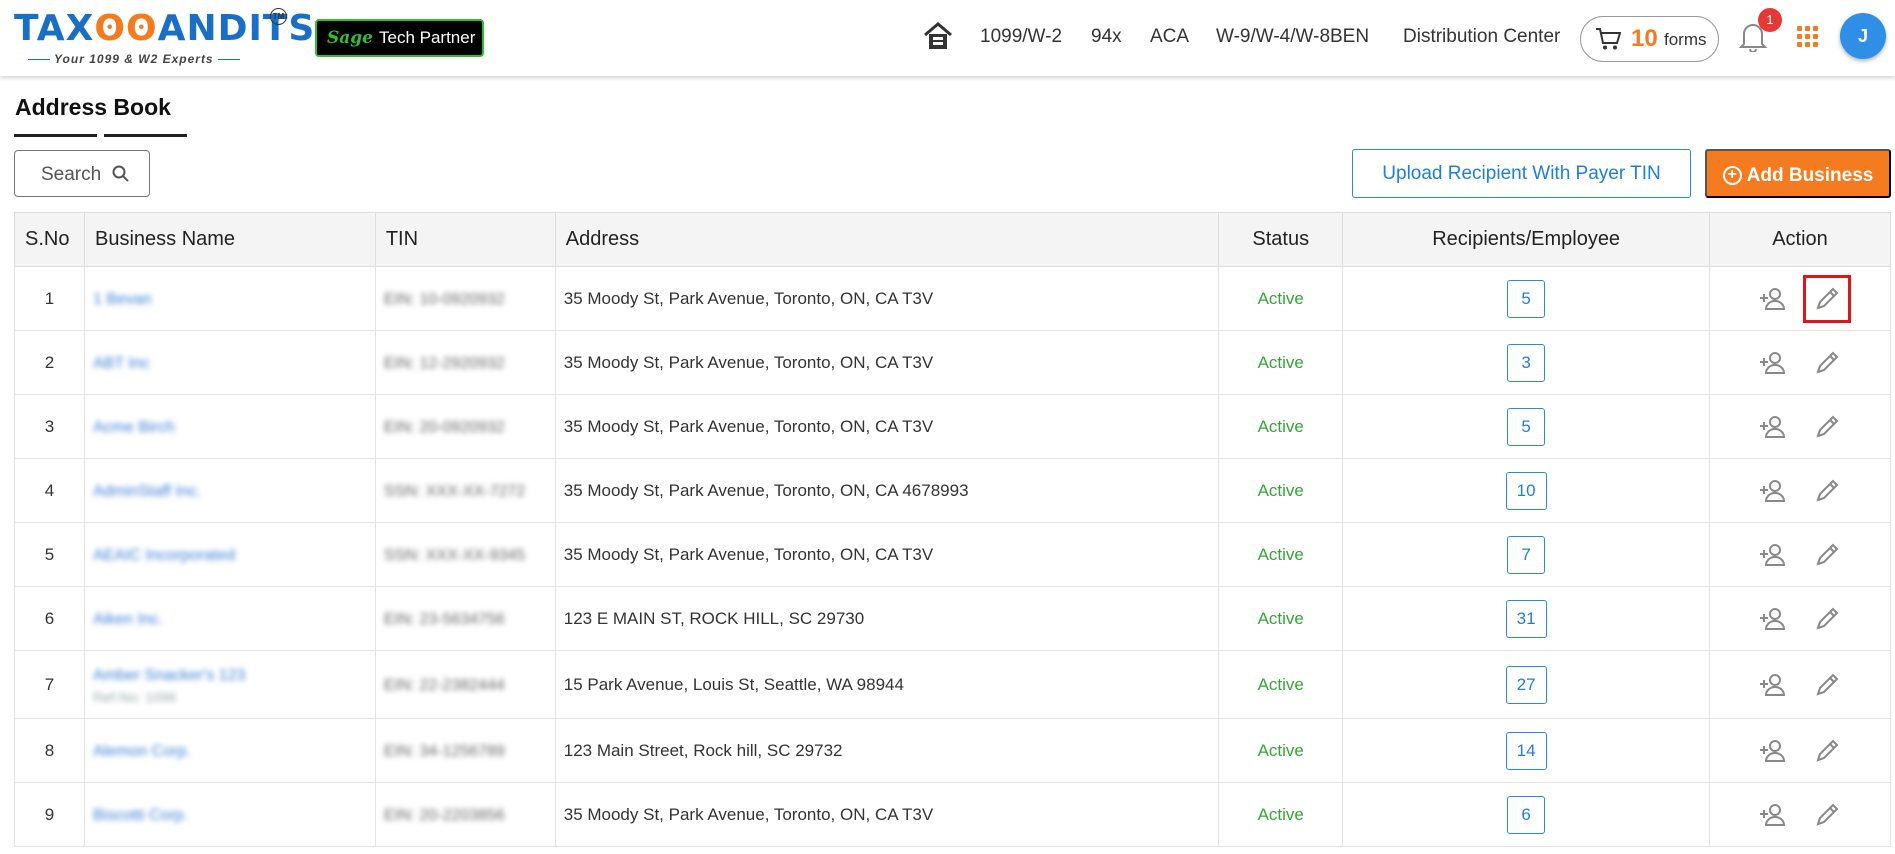 This screenshot has width=1895, height=854. Describe the element at coordinates (229, 298) in the screenshot. I see `row-business-cell: 1 Bevan` at that location.